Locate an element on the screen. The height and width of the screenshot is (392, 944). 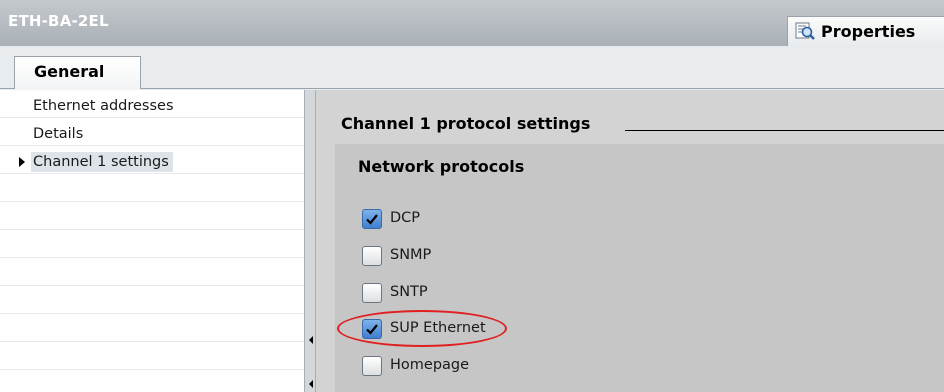
checkbox-label-dcp: DCP is located at coordinates (405, 218).